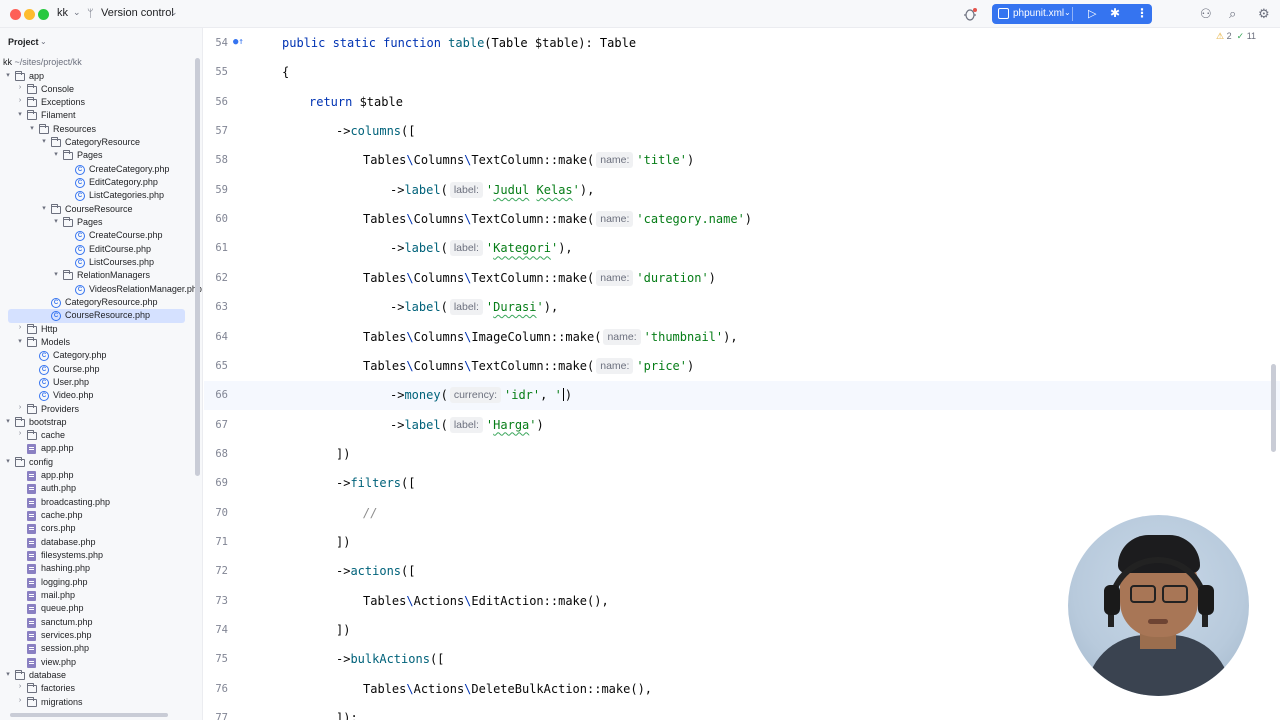 Image resolution: width=1280 pixels, height=720 pixels. Describe the element at coordinates (97, 382) in the screenshot. I see `tree-file: C User.php` at that location.